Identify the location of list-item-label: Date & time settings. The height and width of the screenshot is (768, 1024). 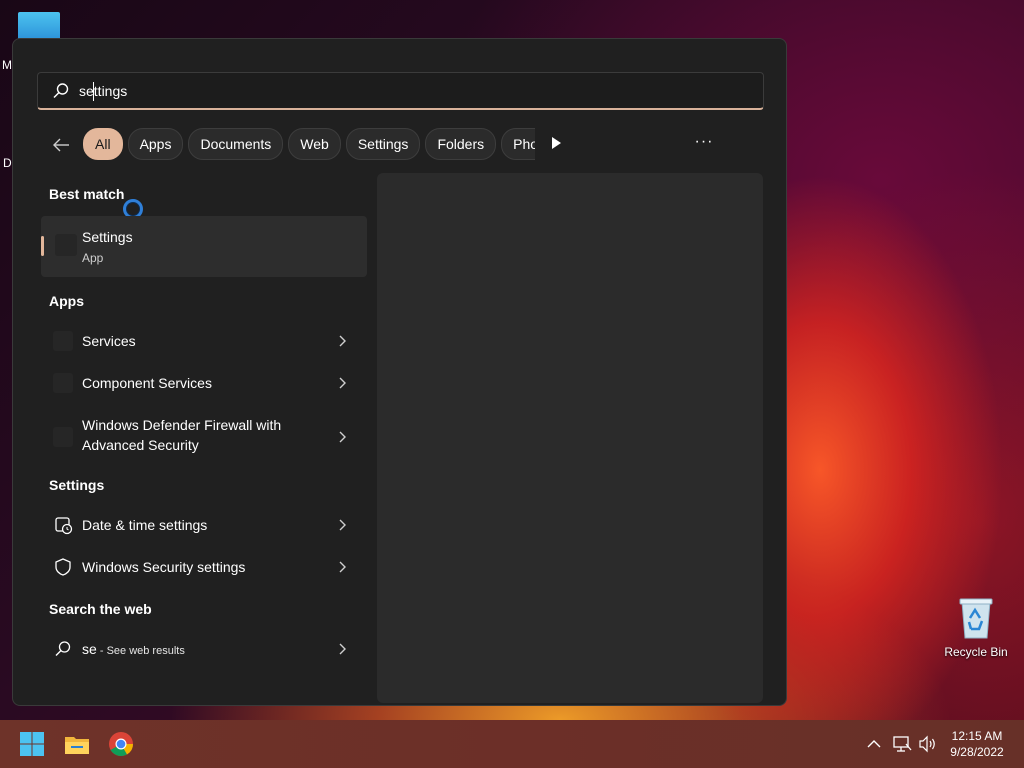
(145, 525).